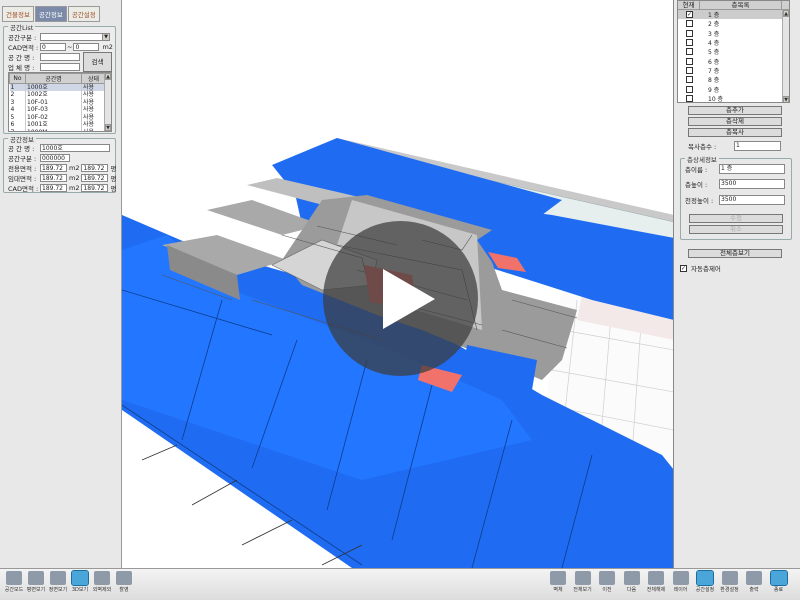 The height and width of the screenshot is (600, 800). Describe the element at coordinates (18, 14) in the screenshot. I see `tab-building-info: 건물정보` at that location.